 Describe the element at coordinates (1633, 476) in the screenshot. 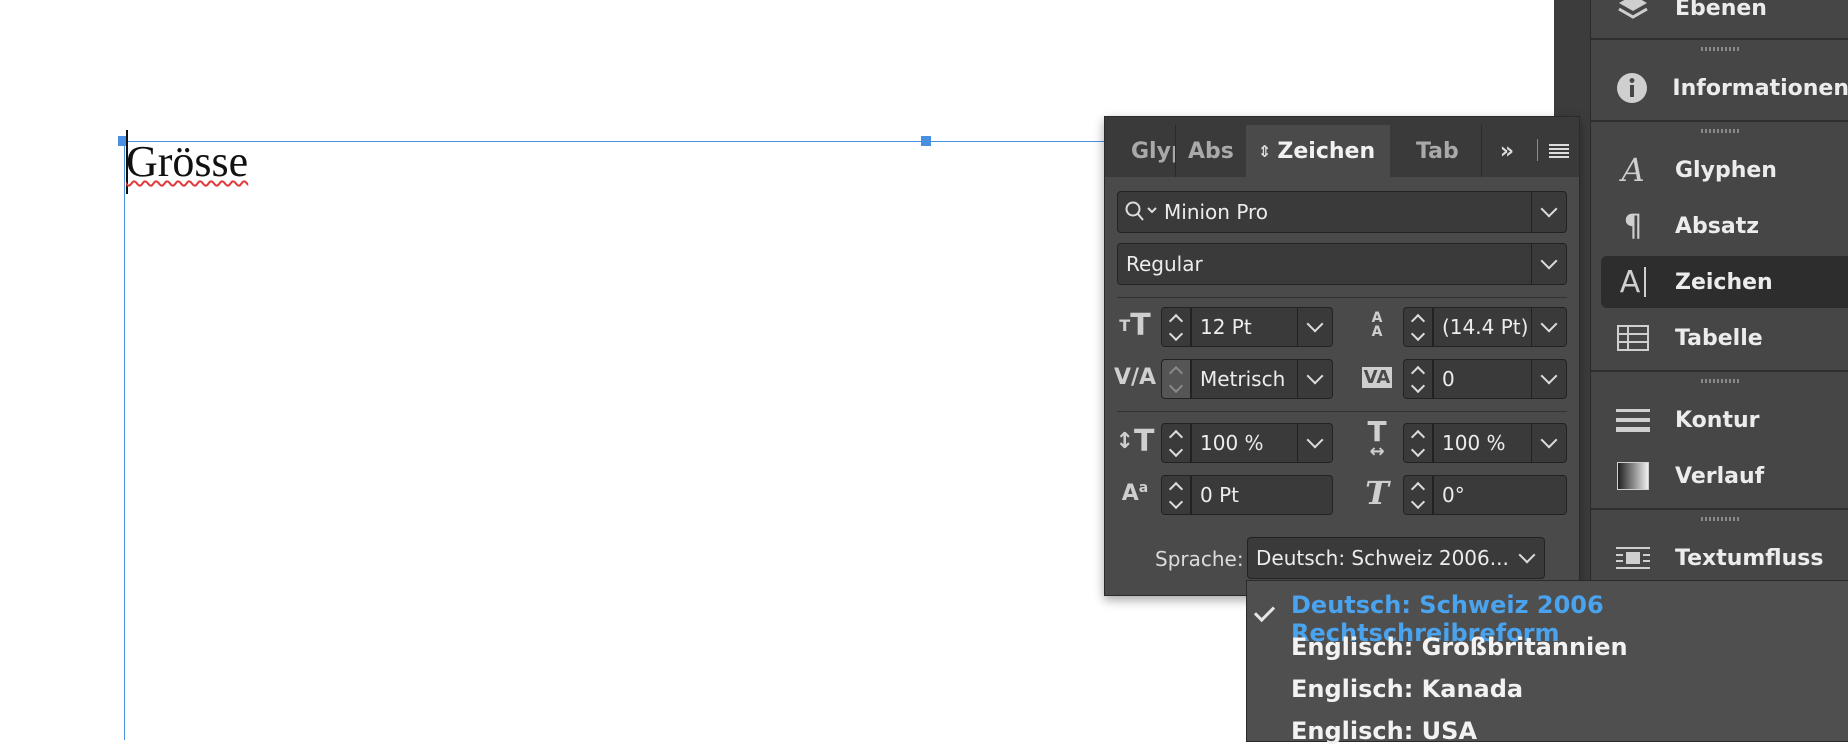

I see `gradient-icon` at that location.